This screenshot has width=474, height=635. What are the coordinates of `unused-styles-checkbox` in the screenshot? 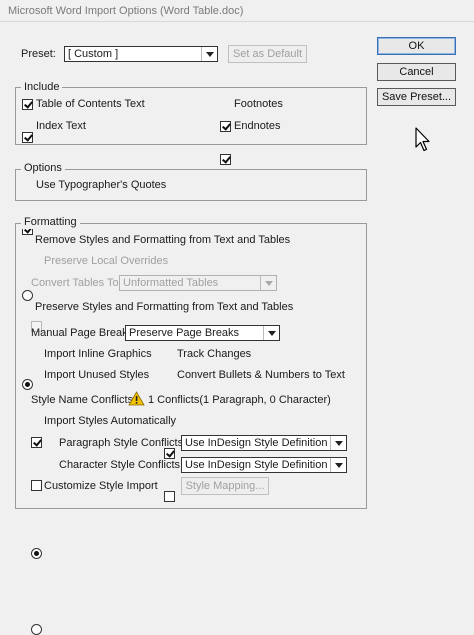 It's located at (36, 485).